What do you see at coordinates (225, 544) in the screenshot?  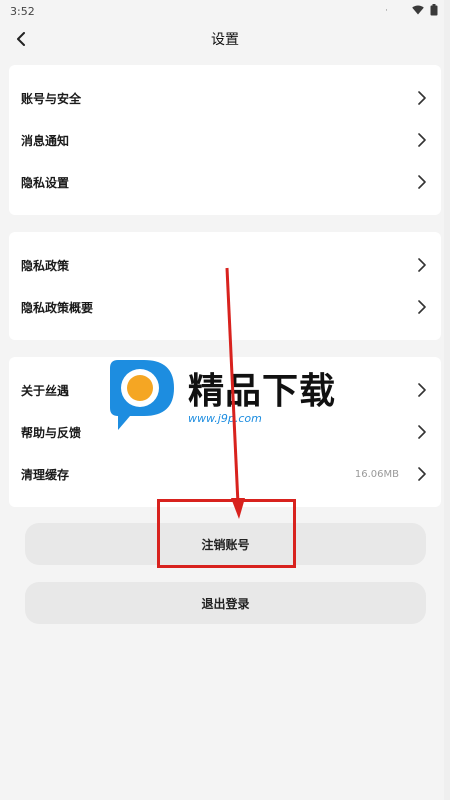 I see `deactivate-account-button: 注销账号` at bounding box center [225, 544].